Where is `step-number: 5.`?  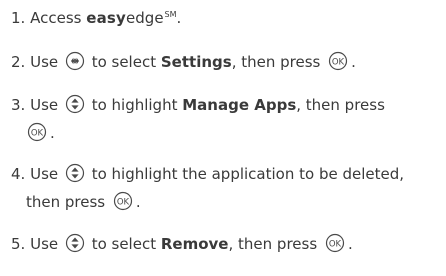 step-number: 5. is located at coordinates (18, 244).